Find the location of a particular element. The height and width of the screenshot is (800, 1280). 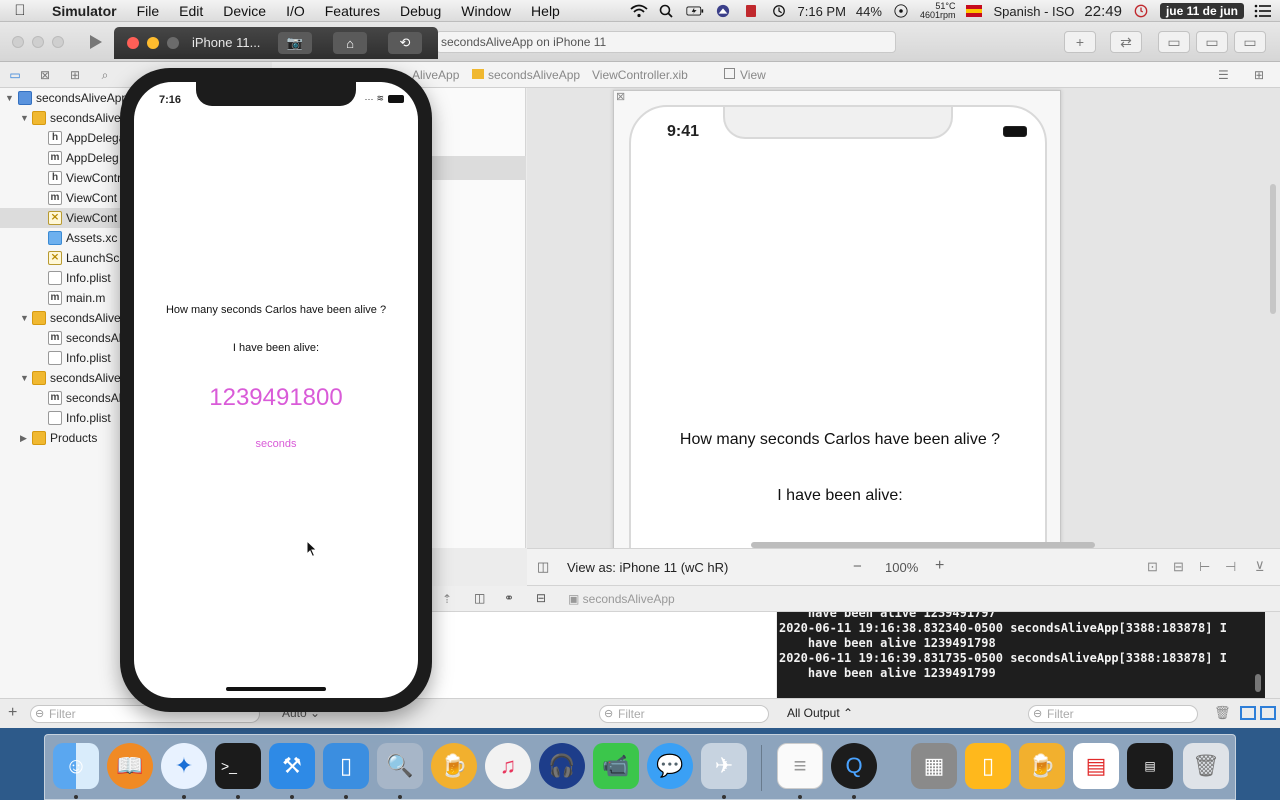

input-source: Spanish - ISO is located at coordinates (1033, 11).